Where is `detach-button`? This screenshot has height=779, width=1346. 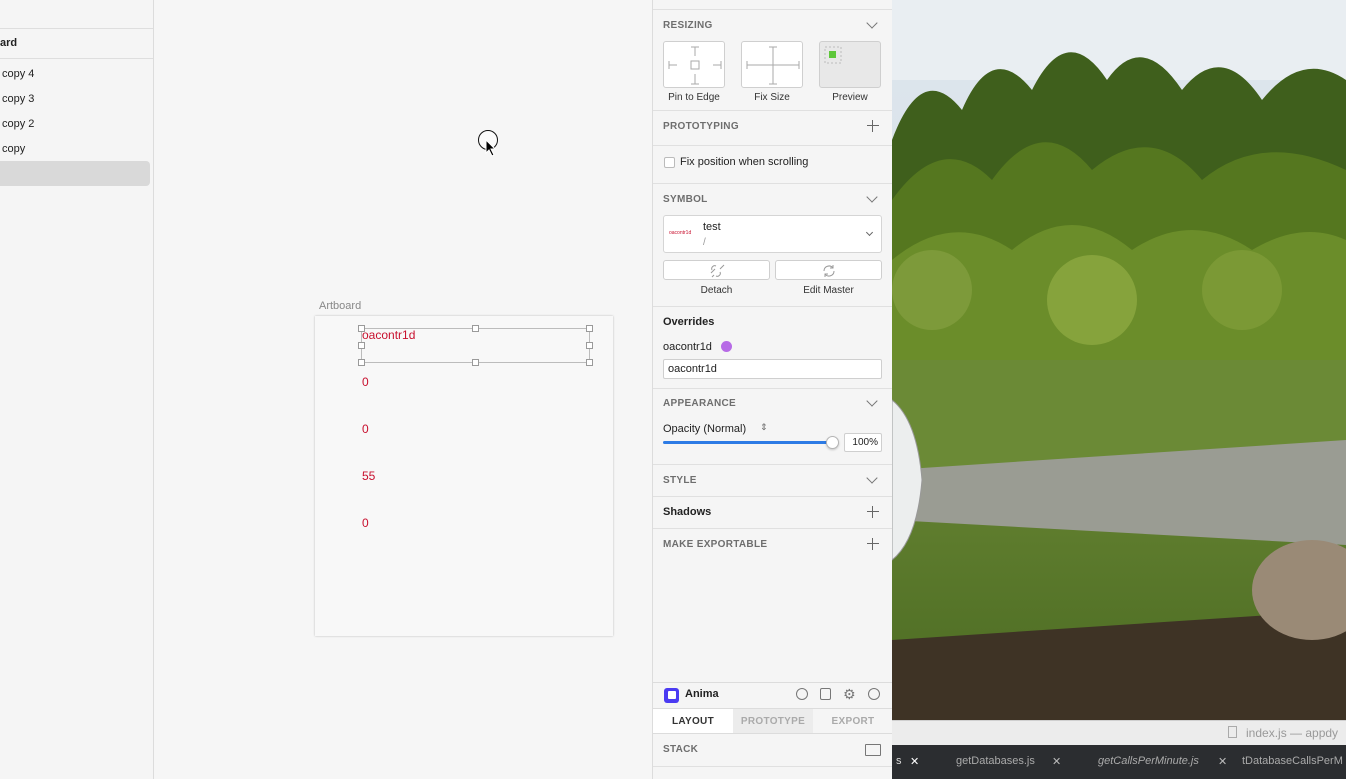 detach-button is located at coordinates (716, 270).